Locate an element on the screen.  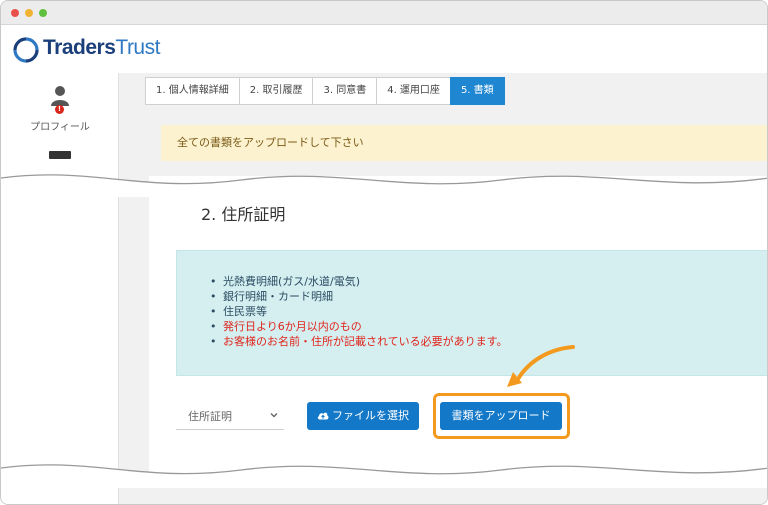
brand-name-bold: Traders is located at coordinates (79, 47).